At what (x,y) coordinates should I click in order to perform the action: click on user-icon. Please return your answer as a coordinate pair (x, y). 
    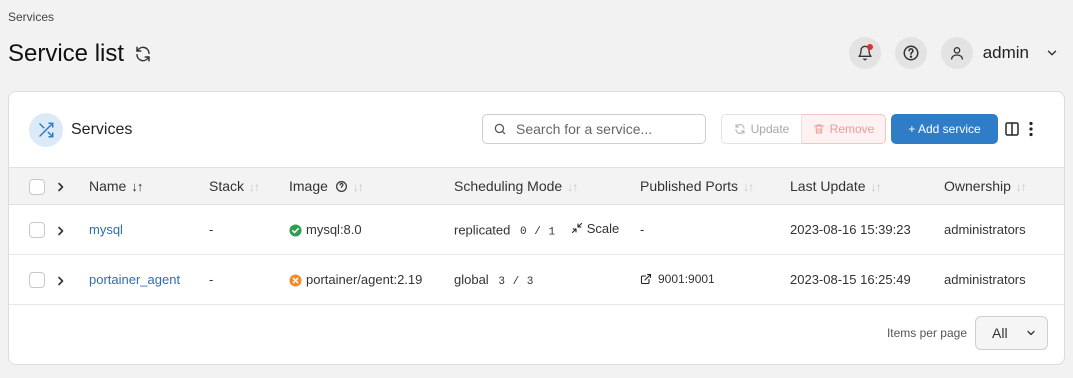
    Looking at the image, I should click on (957, 53).